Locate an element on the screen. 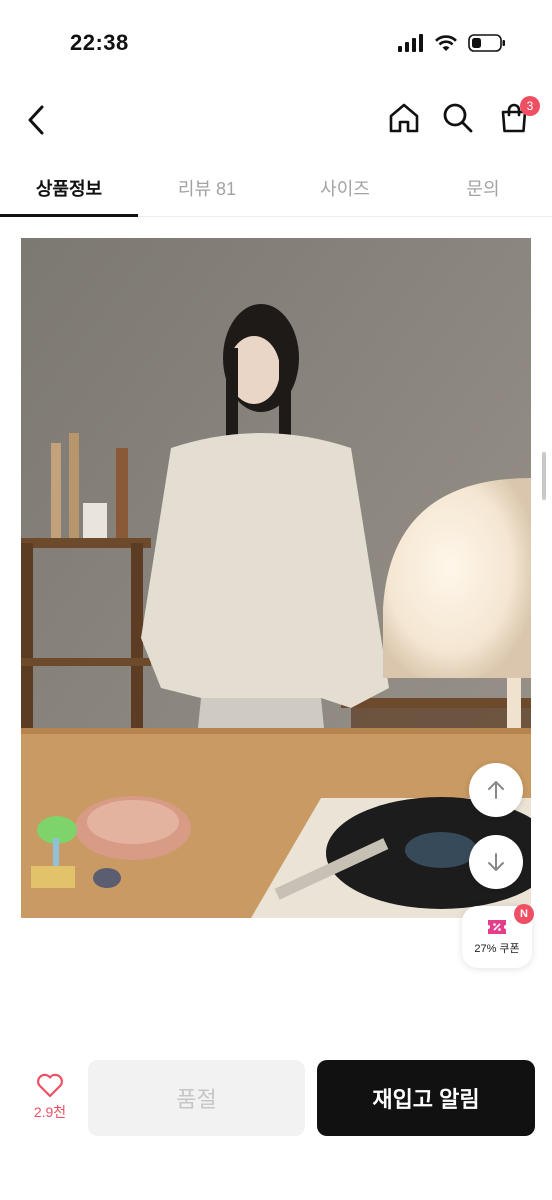 The height and width of the screenshot is (1200, 552). scroll-down-button is located at coordinates (496, 862).